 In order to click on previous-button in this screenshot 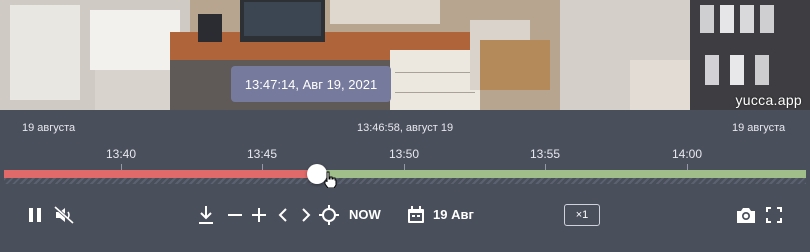, I will do `click(283, 215)`.